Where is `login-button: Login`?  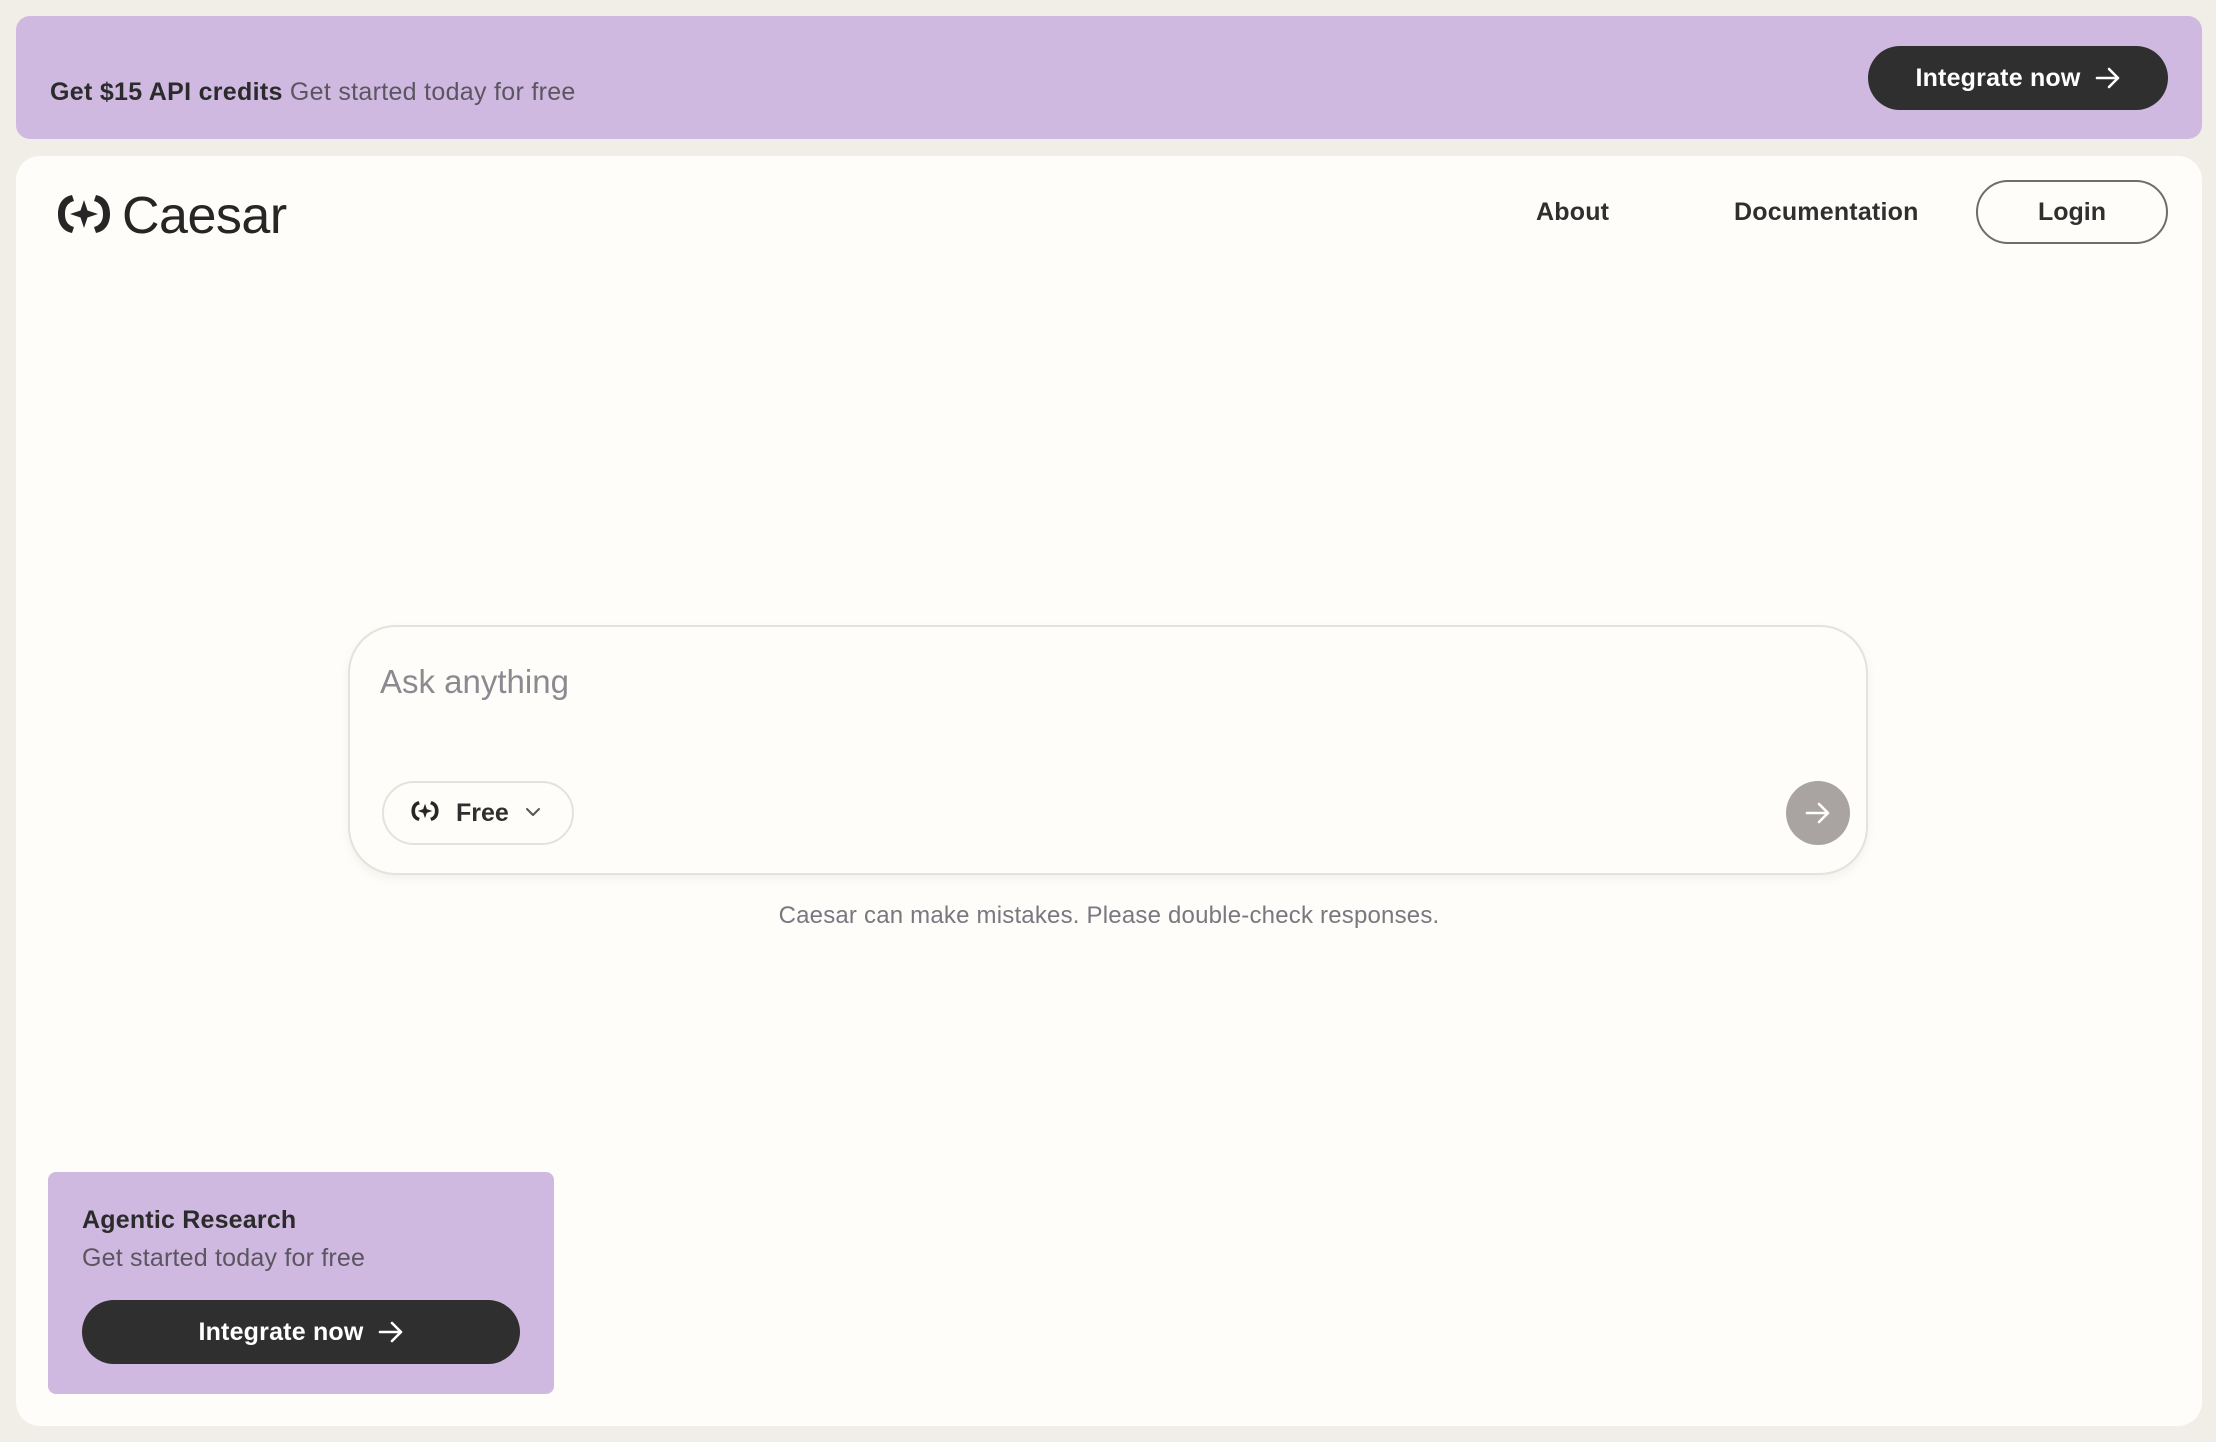
login-button: Login is located at coordinates (2072, 212).